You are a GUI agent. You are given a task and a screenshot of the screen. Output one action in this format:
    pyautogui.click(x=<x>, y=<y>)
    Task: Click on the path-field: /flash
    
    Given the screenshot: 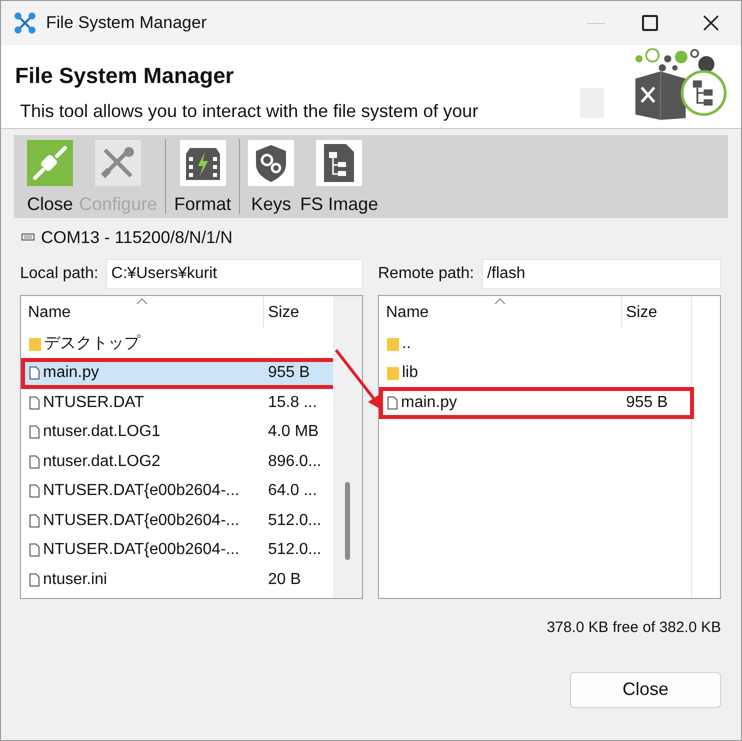 What is the action you would take?
    pyautogui.click(x=601, y=274)
    